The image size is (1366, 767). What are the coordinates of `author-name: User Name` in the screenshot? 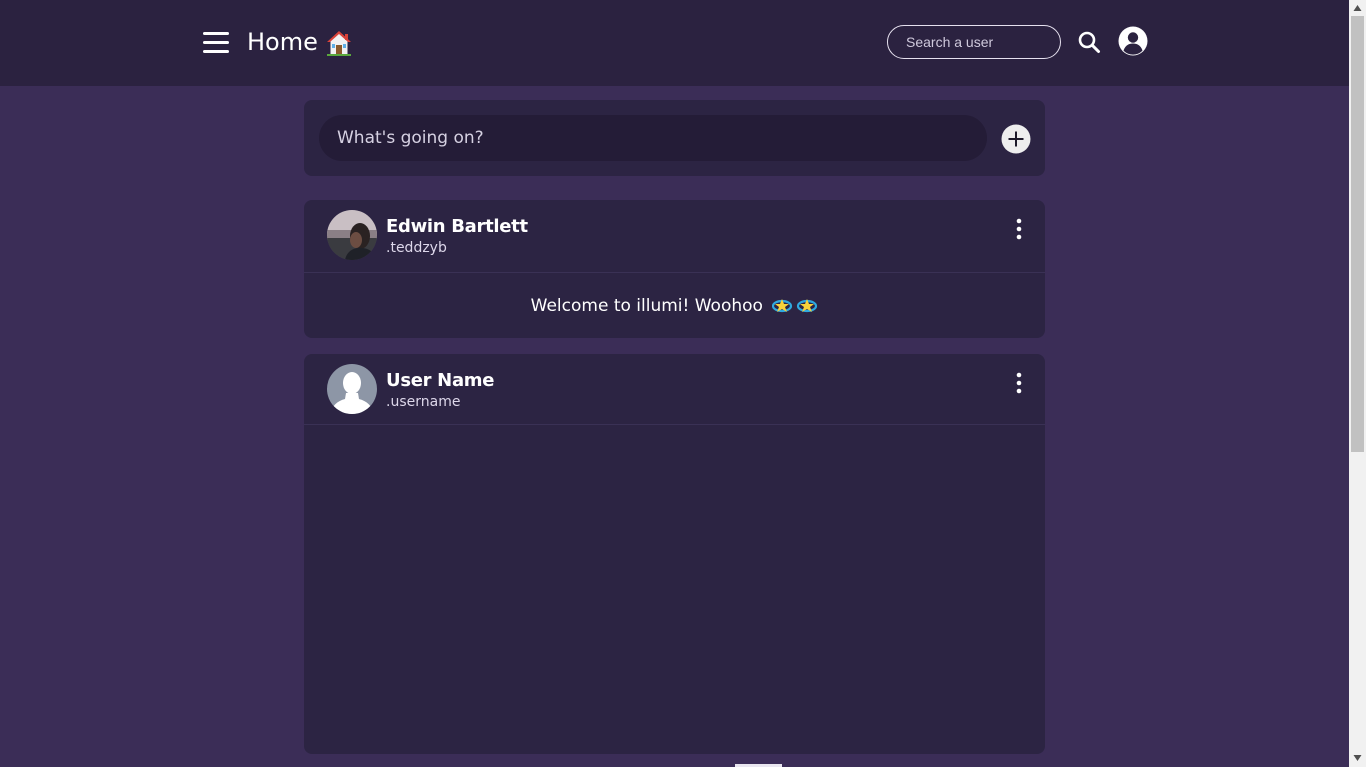 It's located at (440, 380).